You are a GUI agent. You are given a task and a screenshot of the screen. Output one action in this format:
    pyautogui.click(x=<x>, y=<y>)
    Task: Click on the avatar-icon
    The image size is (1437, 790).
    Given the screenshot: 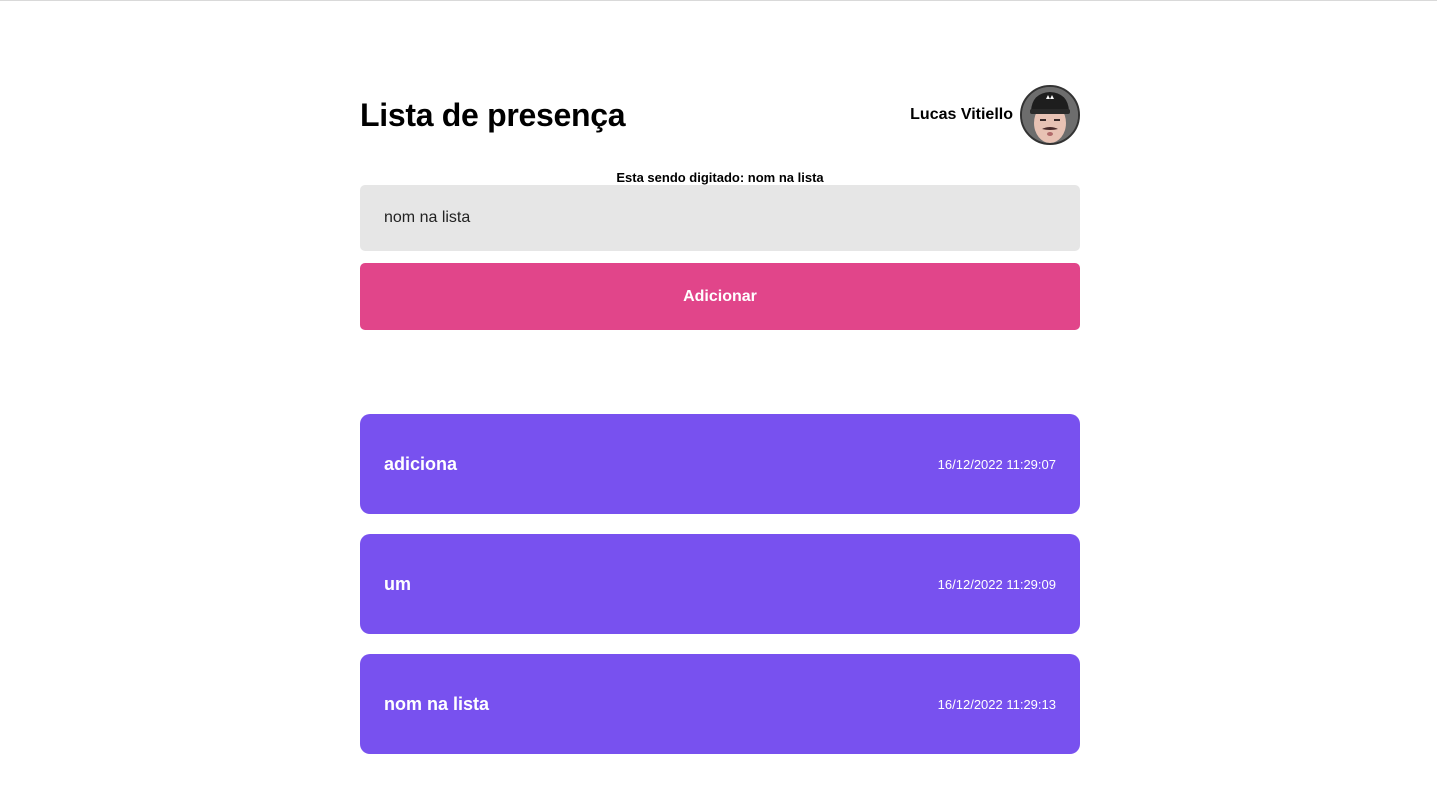 What is the action you would take?
    pyautogui.click(x=1050, y=115)
    